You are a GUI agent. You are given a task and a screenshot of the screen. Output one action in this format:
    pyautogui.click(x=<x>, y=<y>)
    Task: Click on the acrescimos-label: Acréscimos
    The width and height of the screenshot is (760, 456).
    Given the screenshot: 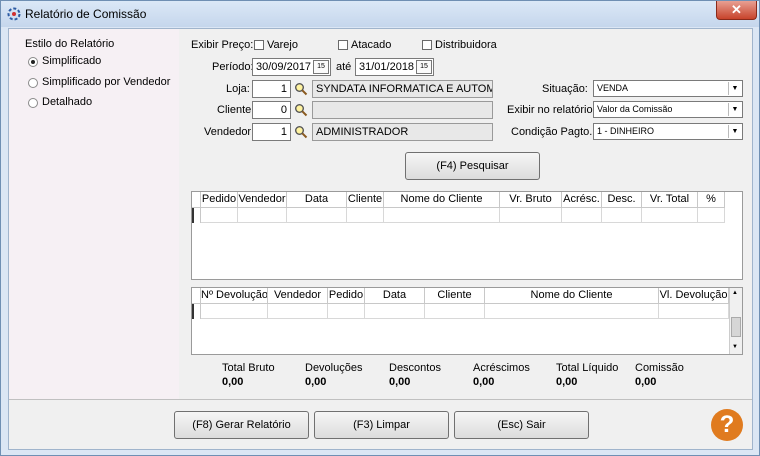 What is the action you would take?
    pyautogui.click(x=501, y=368)
    